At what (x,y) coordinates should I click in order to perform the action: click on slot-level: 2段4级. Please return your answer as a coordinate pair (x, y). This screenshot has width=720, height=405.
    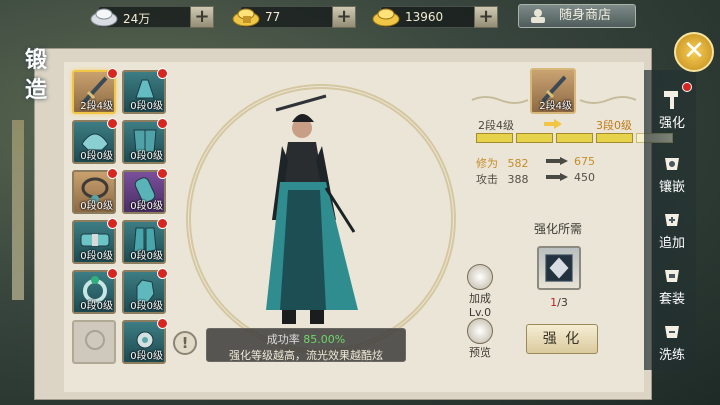
    Looking at the image, I should click on (96, 106).